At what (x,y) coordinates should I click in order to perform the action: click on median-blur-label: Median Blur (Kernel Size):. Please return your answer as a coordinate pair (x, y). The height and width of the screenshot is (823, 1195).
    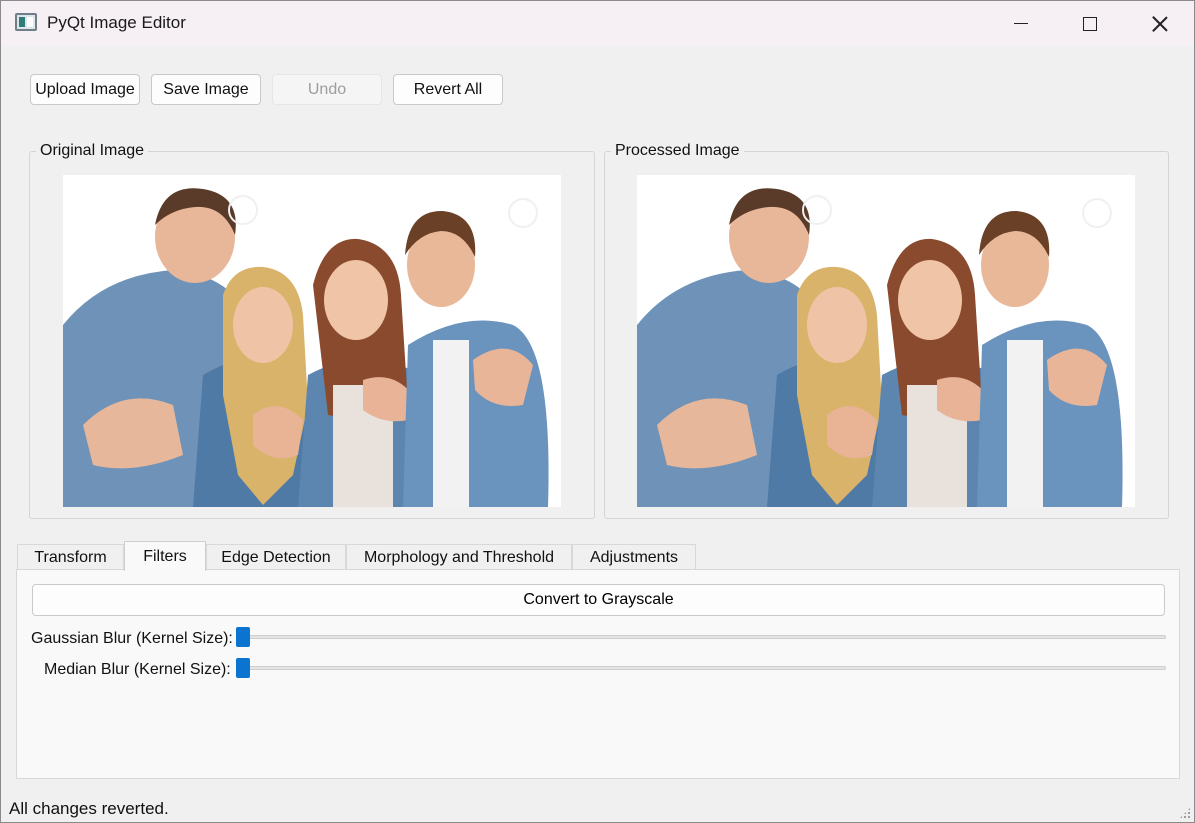
    Looking at the image, I should click on (137, 669).